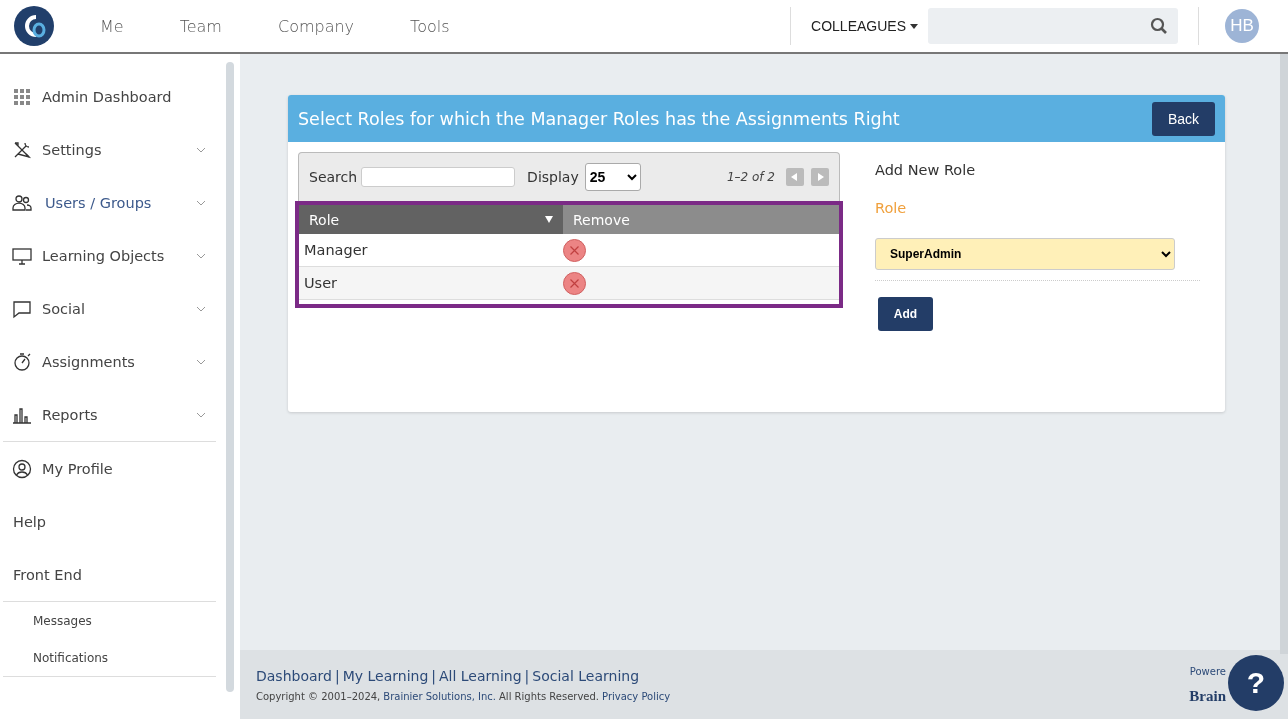  I want to click on sidebar-item: Social, so click(109, 308).